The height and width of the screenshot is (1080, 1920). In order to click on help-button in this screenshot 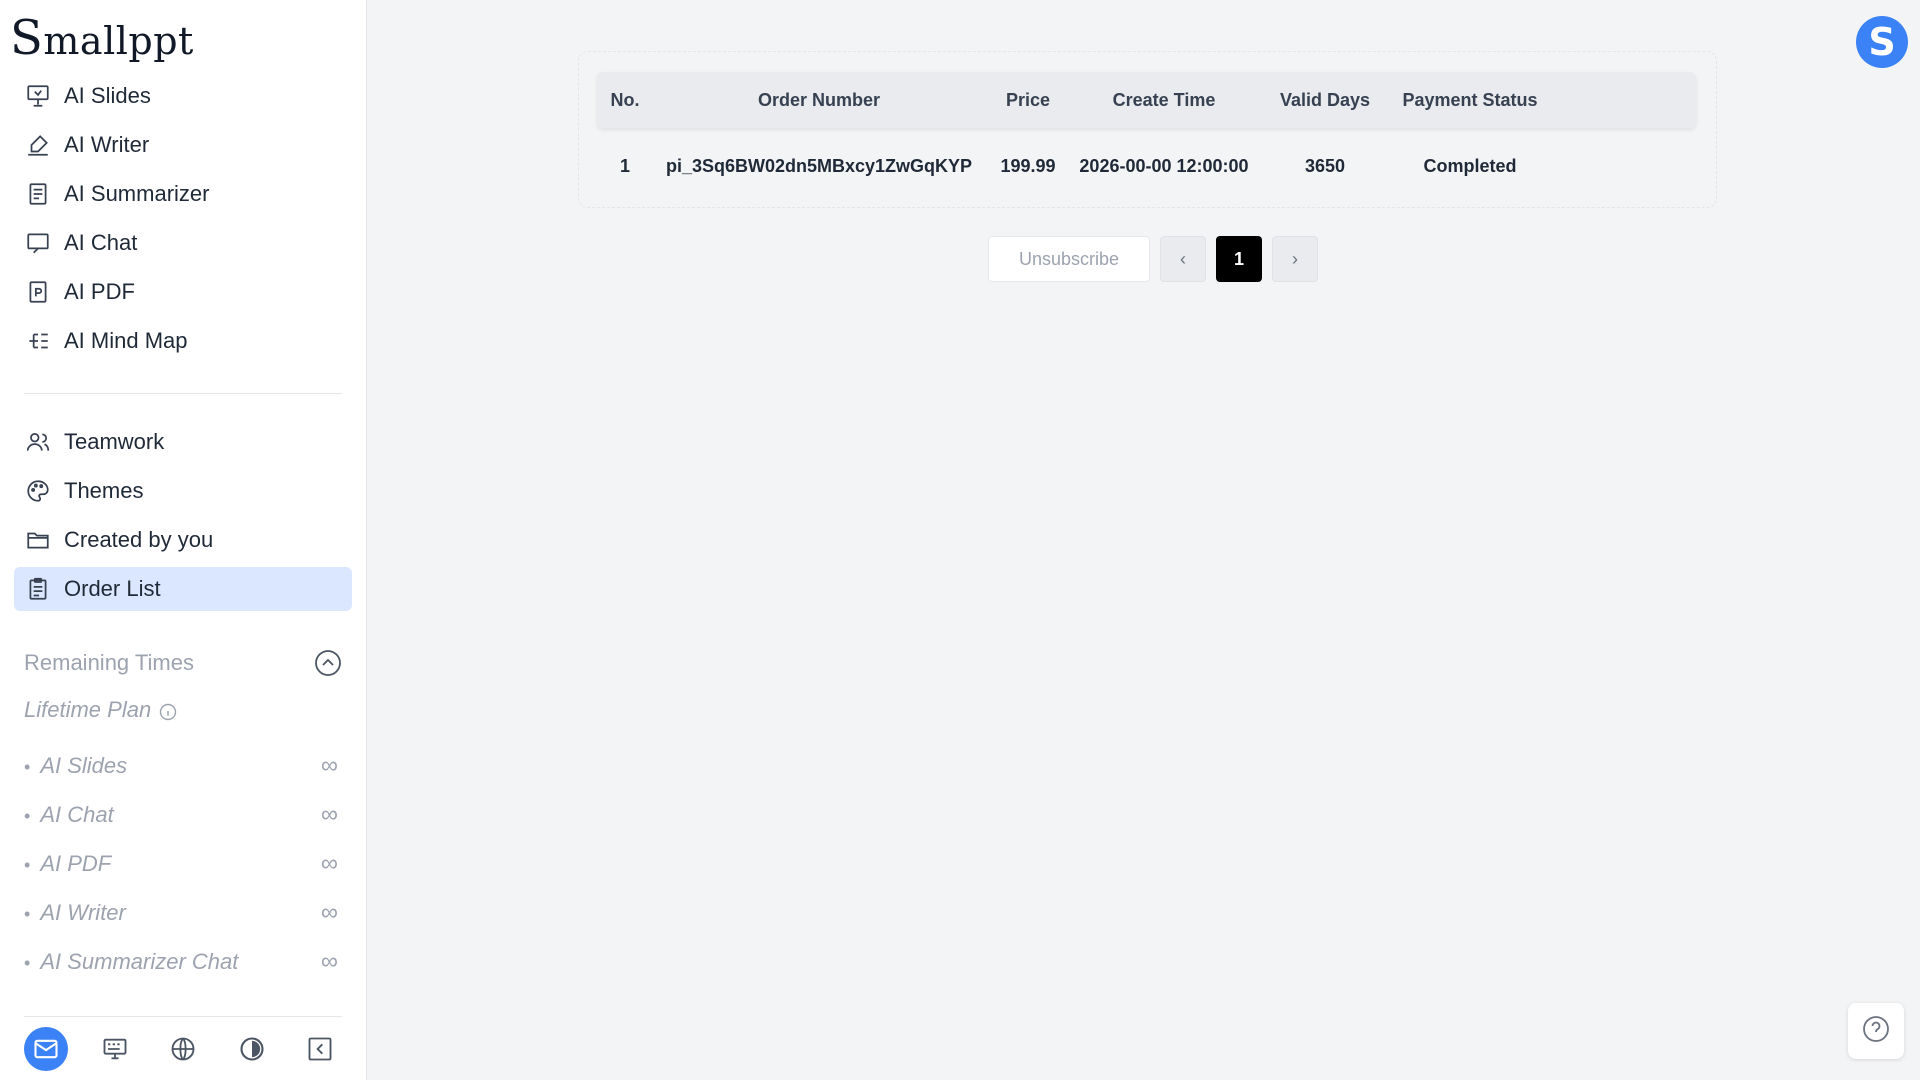, I will do `click(1876, 1031)`.